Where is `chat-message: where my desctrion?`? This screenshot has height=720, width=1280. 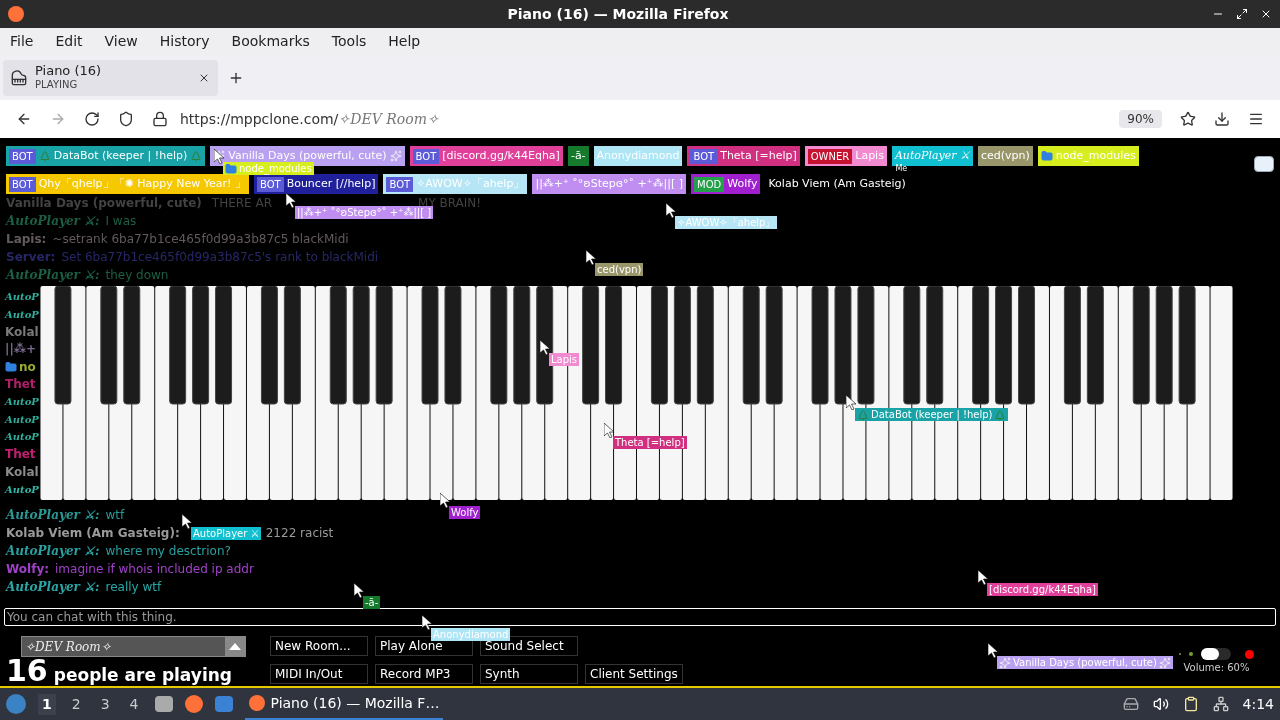
chat-message: where my desctrion? is located at coordinates (168, 551).